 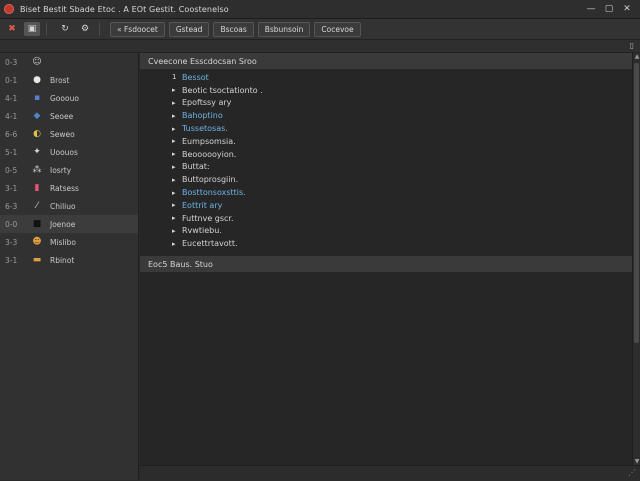 What do you see at coordinates (9, 9) in the screenshot?
I see `app-icon` at bounding box center [9, 9].